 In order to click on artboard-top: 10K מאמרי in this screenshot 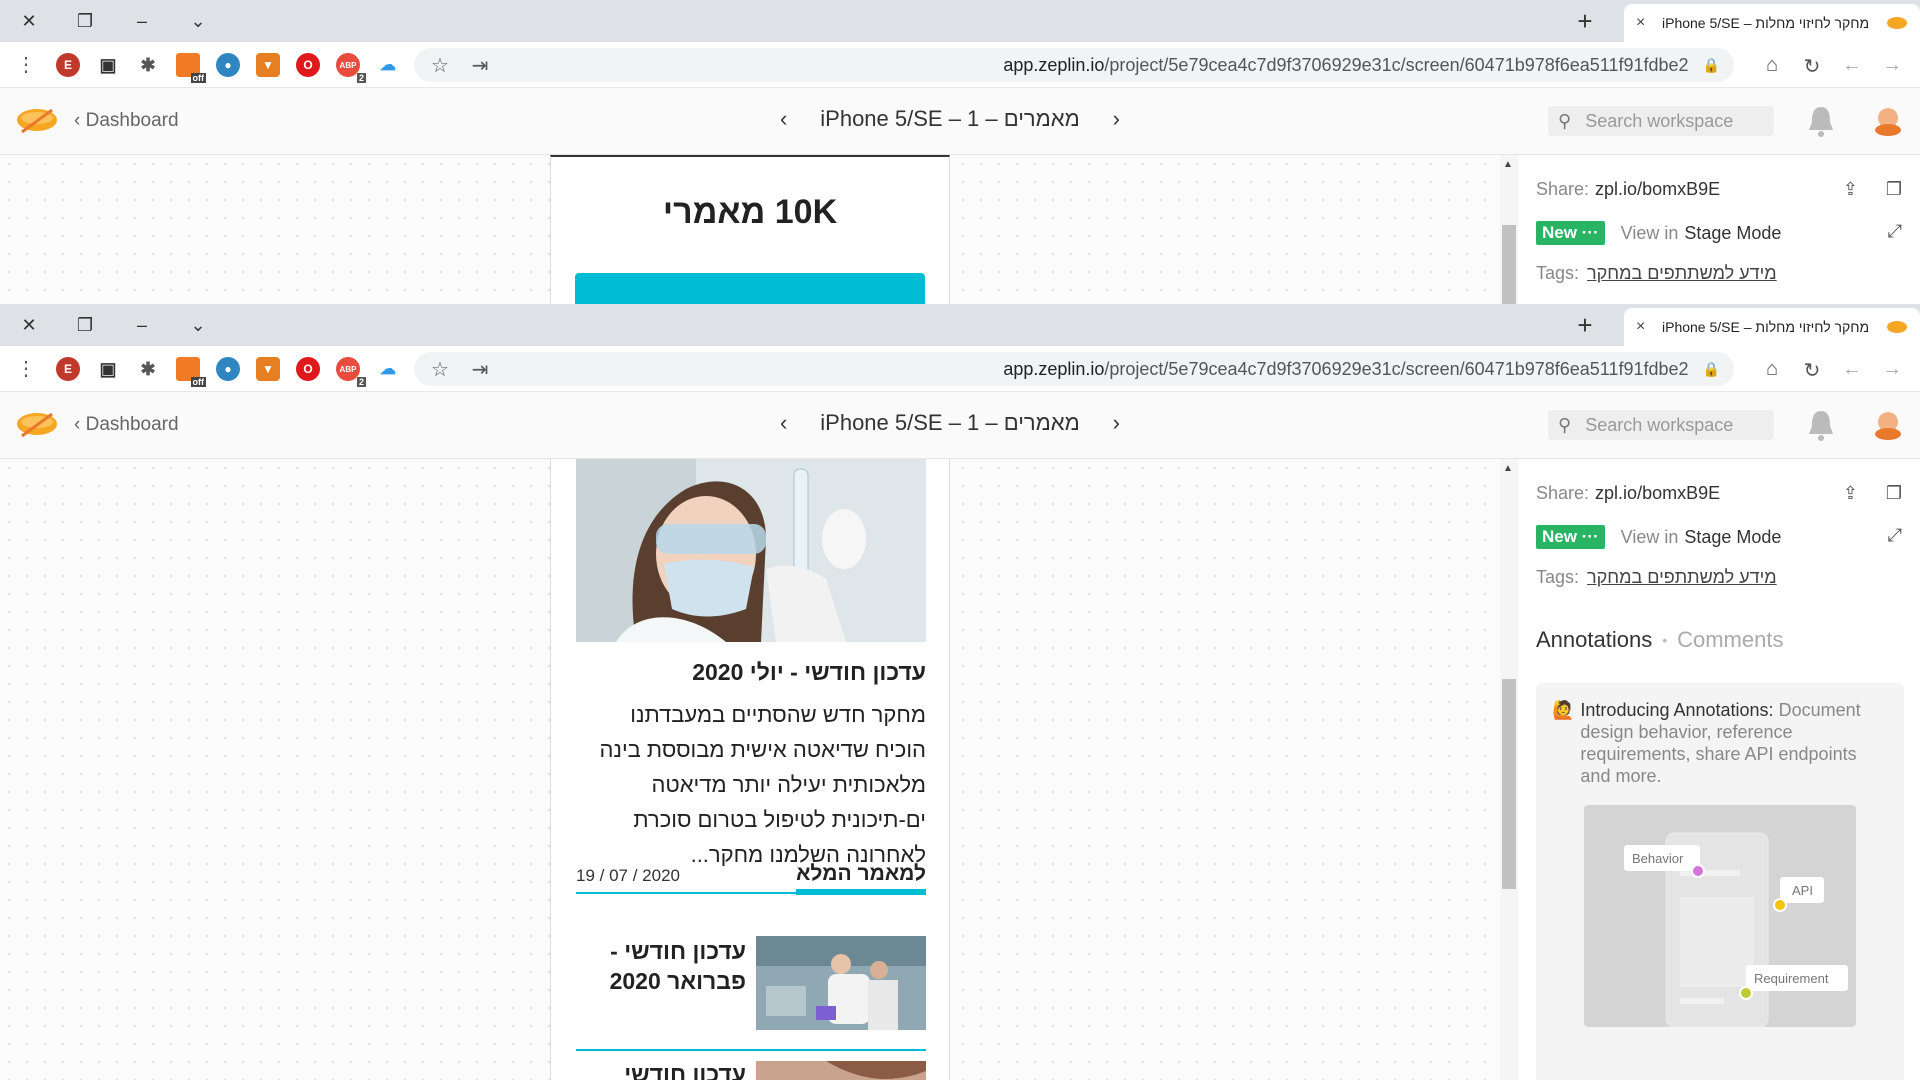, I will do `click(750, 229)`.